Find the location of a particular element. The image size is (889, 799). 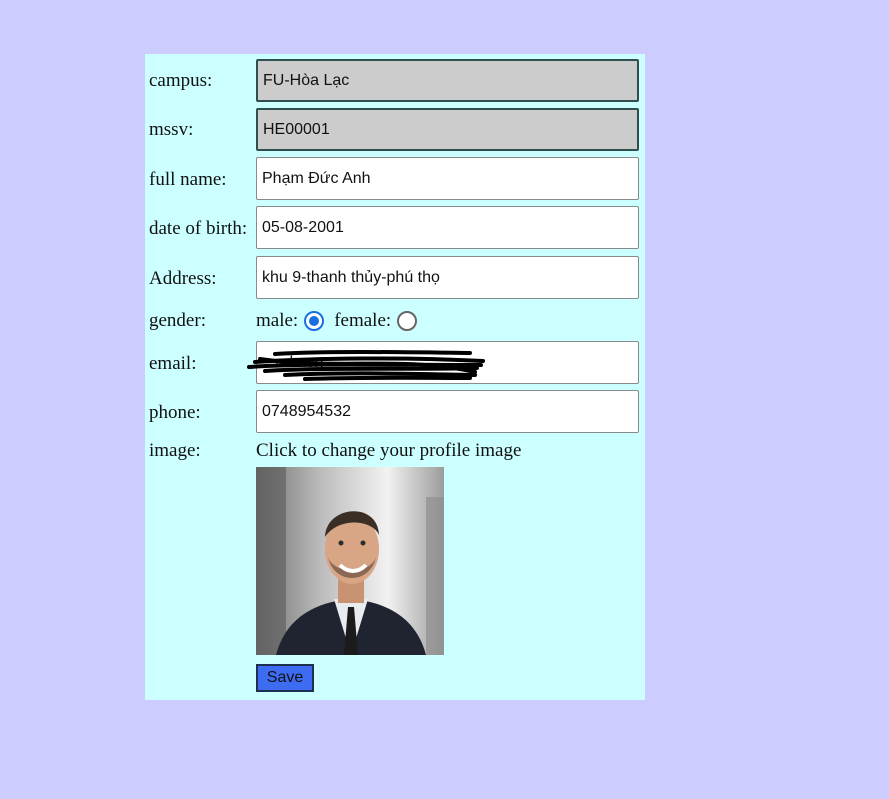

gender-label: gender: is located at coordinates (177, 320).